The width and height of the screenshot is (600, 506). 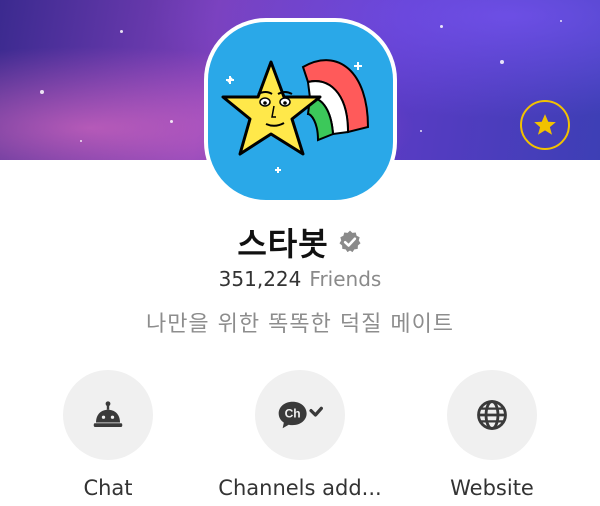 What do you see at coordinates (260, 279) in the screenshot?
I see `friends-count: 351,224` at bounding box center [260, 279].